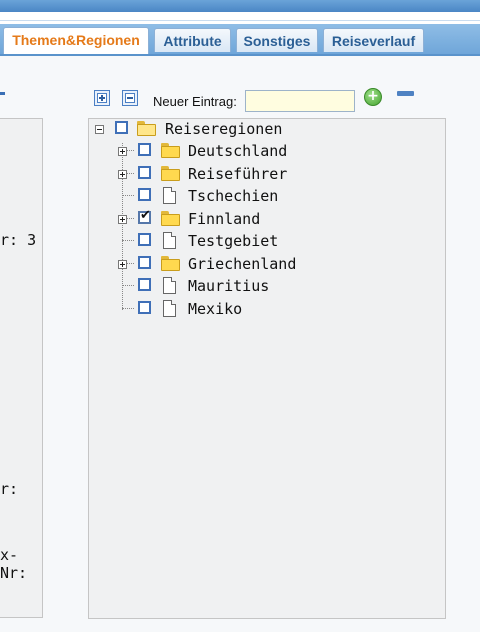 This screenshot has height=632, width=480. I want to click on tree-checkbox-checked: ✔, so click(144, 216).